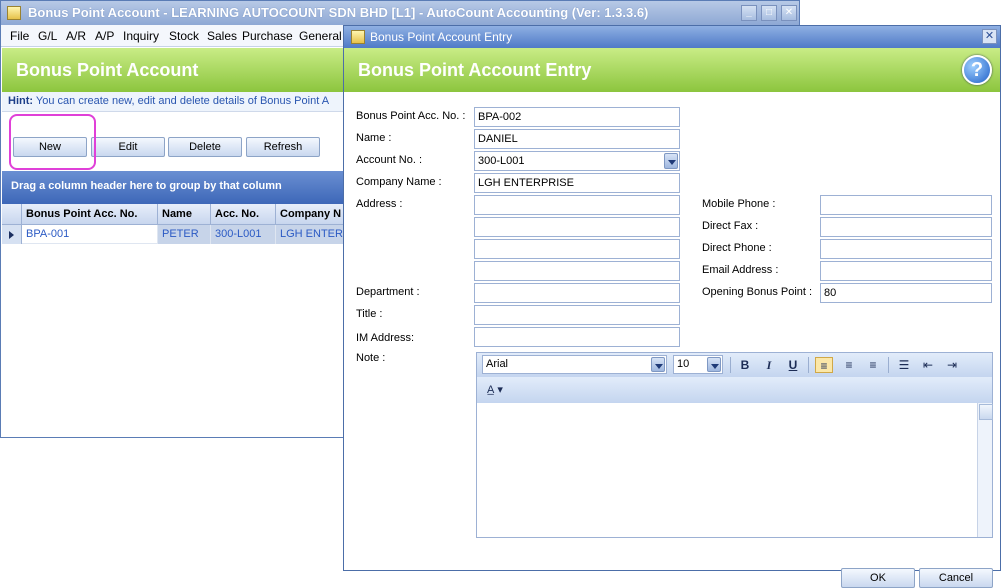 The width and height of the screenshot is (1002, 588). Describe the element at coordinates (906, 249) in the screenshot. I see `direct-phone-field` at that location.